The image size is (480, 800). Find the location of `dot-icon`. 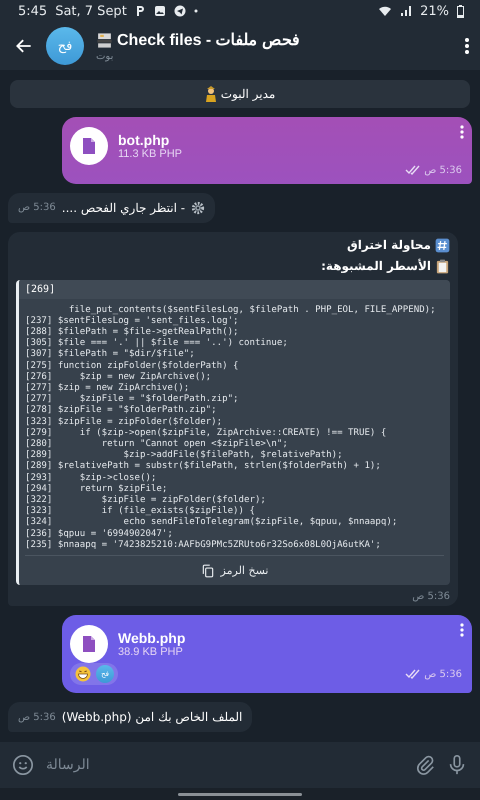

dot-icon is located at coordinates (196, 11).